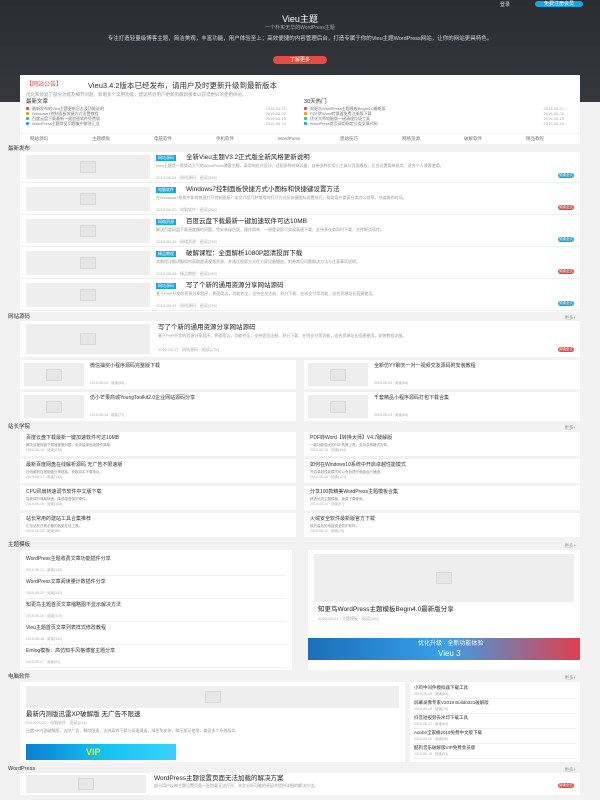  Describe the element at coordinates (566, 785) in the screenshot. I see `wordpress-featured-read-more: 阅读全文` at that location.